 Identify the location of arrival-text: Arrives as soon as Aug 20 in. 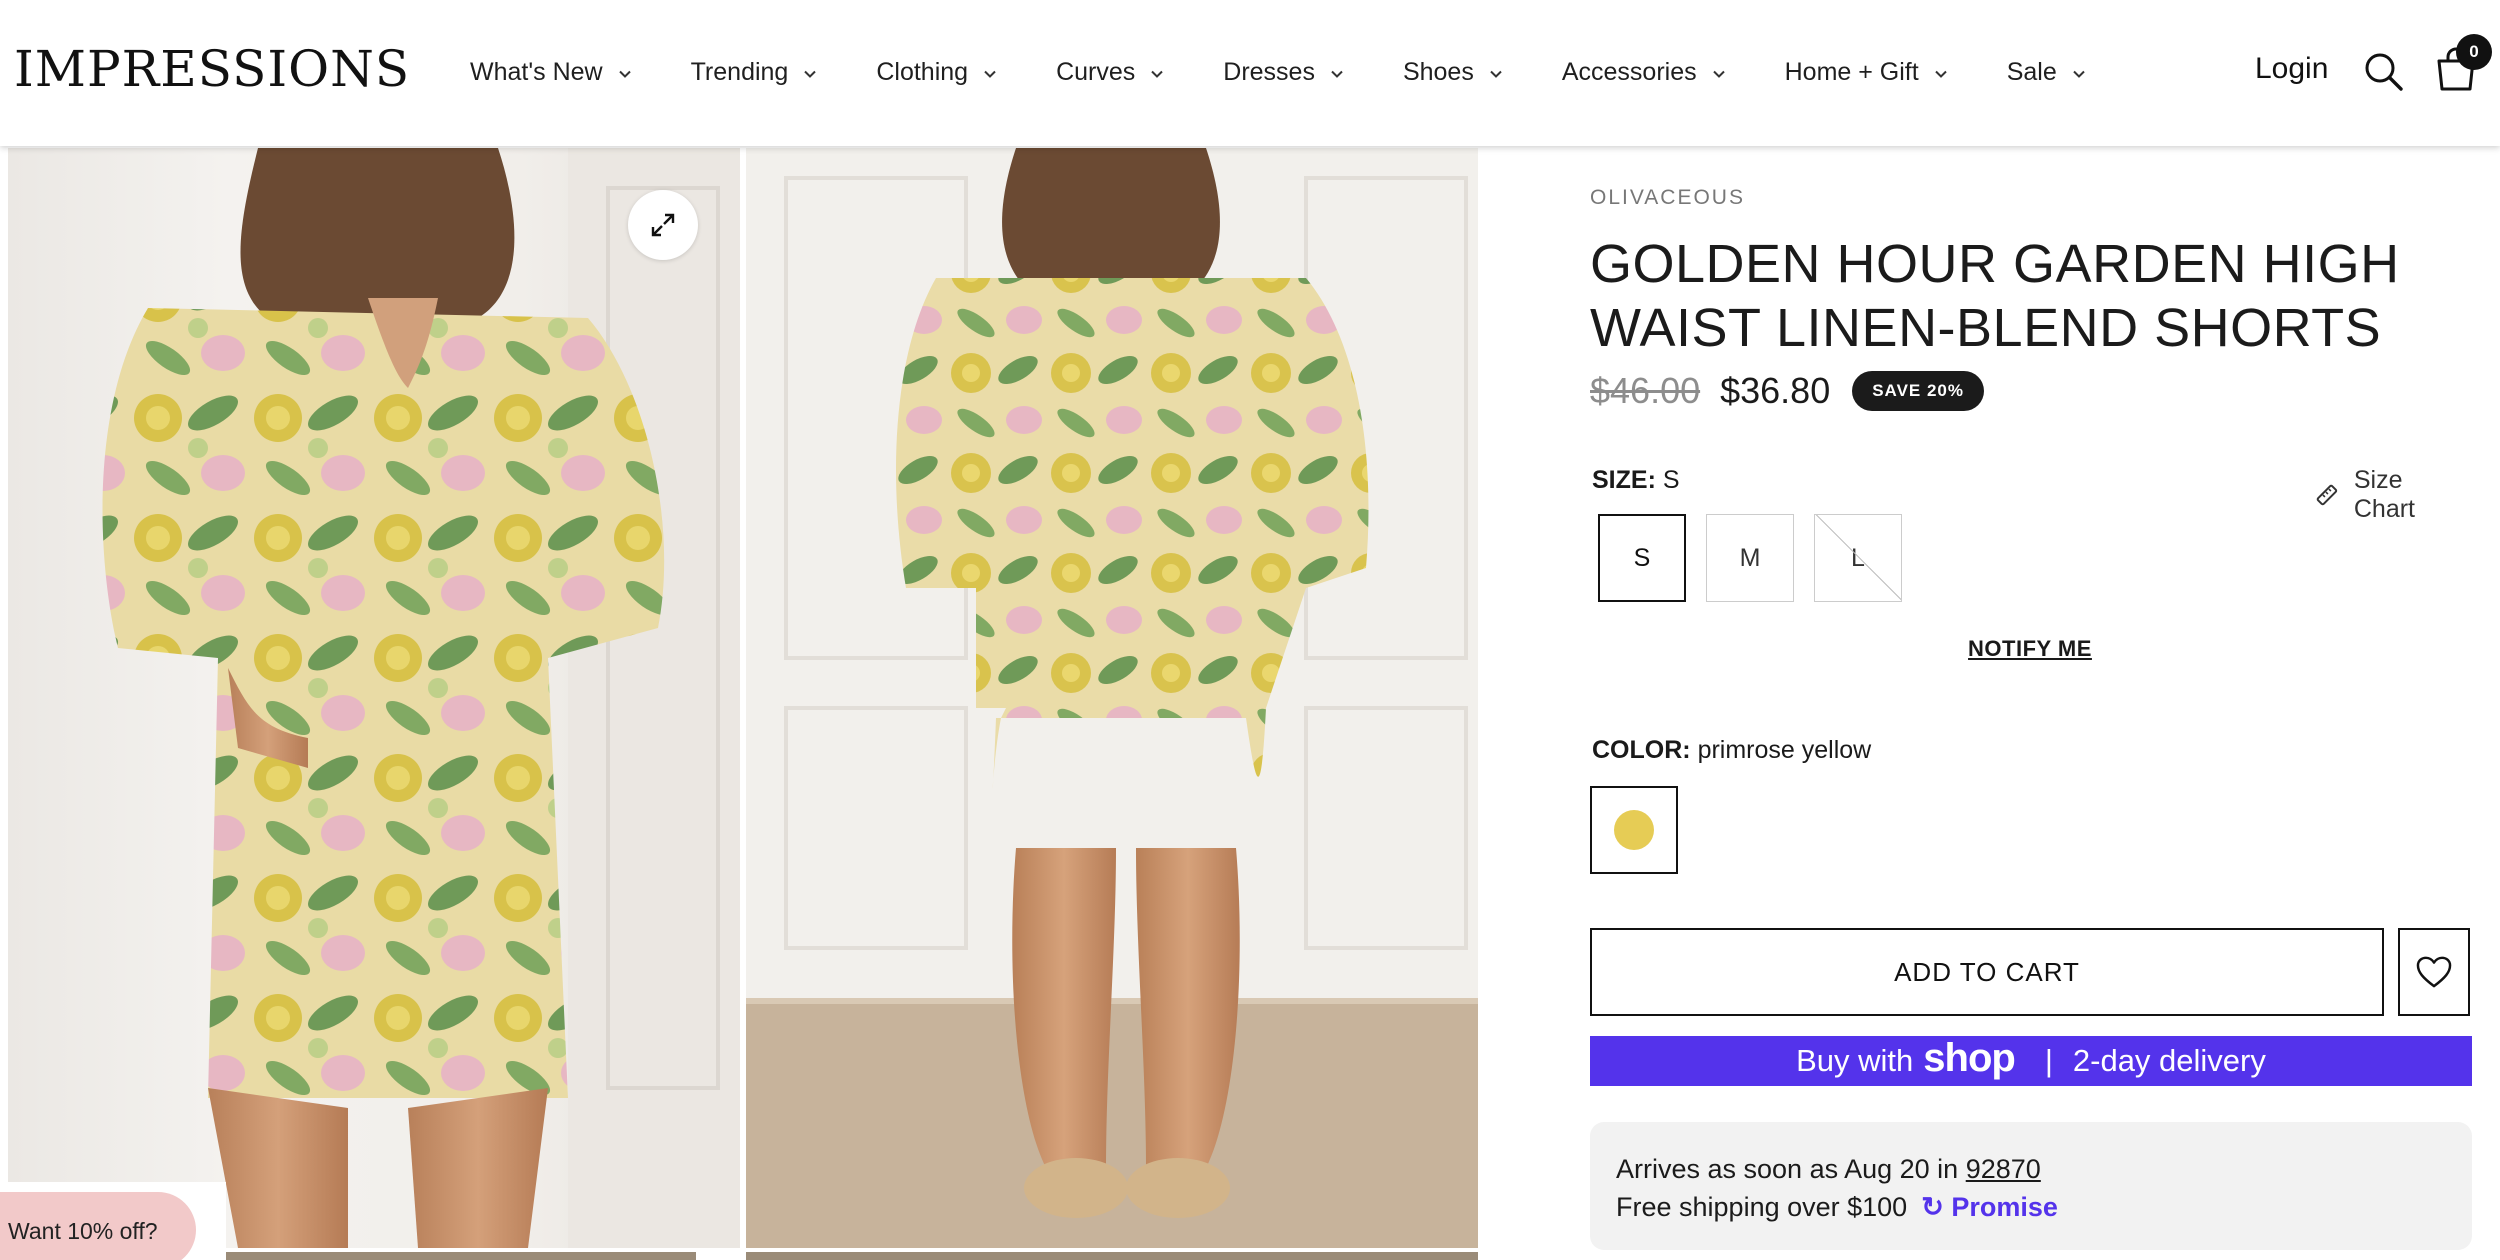
(1787, 1169).